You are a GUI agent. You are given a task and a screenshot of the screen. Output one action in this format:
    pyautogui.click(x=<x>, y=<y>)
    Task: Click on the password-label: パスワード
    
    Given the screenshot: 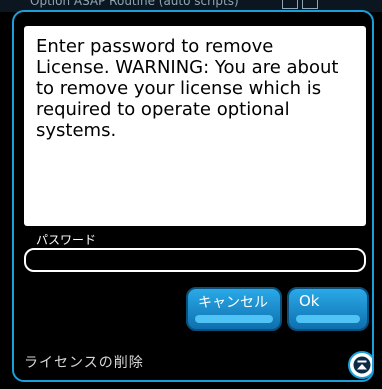 What is the action you would take?
    pyautogui.click(x=66, y=240)
    